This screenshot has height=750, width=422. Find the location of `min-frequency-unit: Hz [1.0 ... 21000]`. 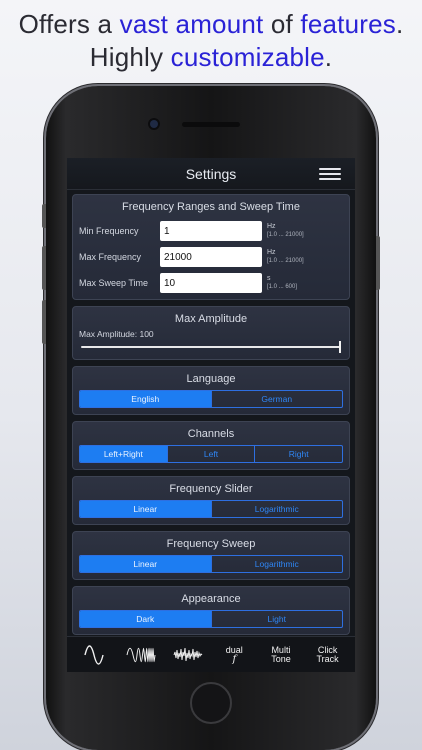

min-frequency-unit: Hz [1.0 ... 21000] is located at coordinates (285, 231).